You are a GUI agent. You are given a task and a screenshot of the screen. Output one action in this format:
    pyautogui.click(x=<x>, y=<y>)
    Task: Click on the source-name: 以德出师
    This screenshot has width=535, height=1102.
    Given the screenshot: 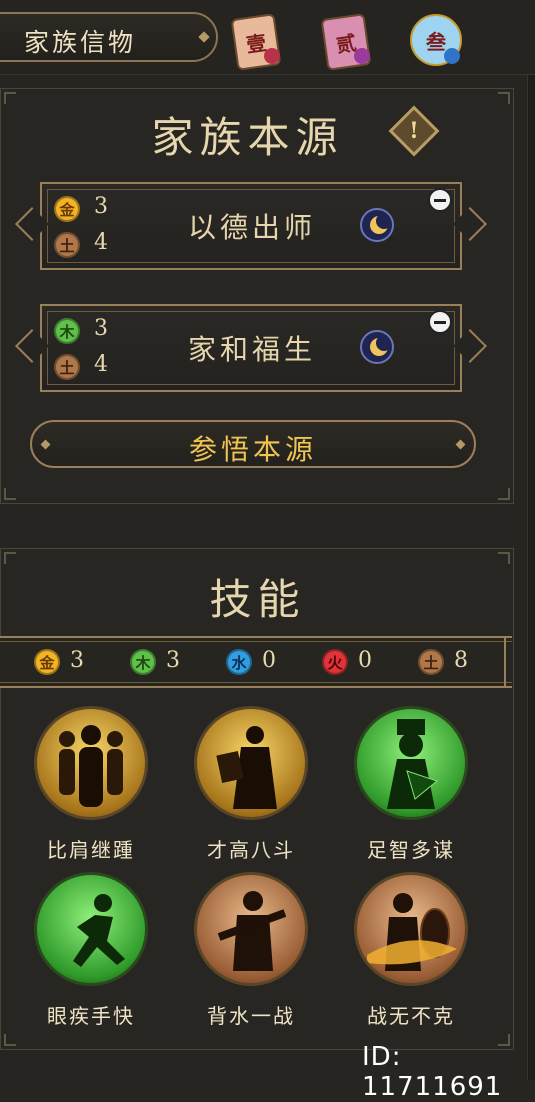 What is the action you would take?
    pyautogui.click(x=251, y=227)
    